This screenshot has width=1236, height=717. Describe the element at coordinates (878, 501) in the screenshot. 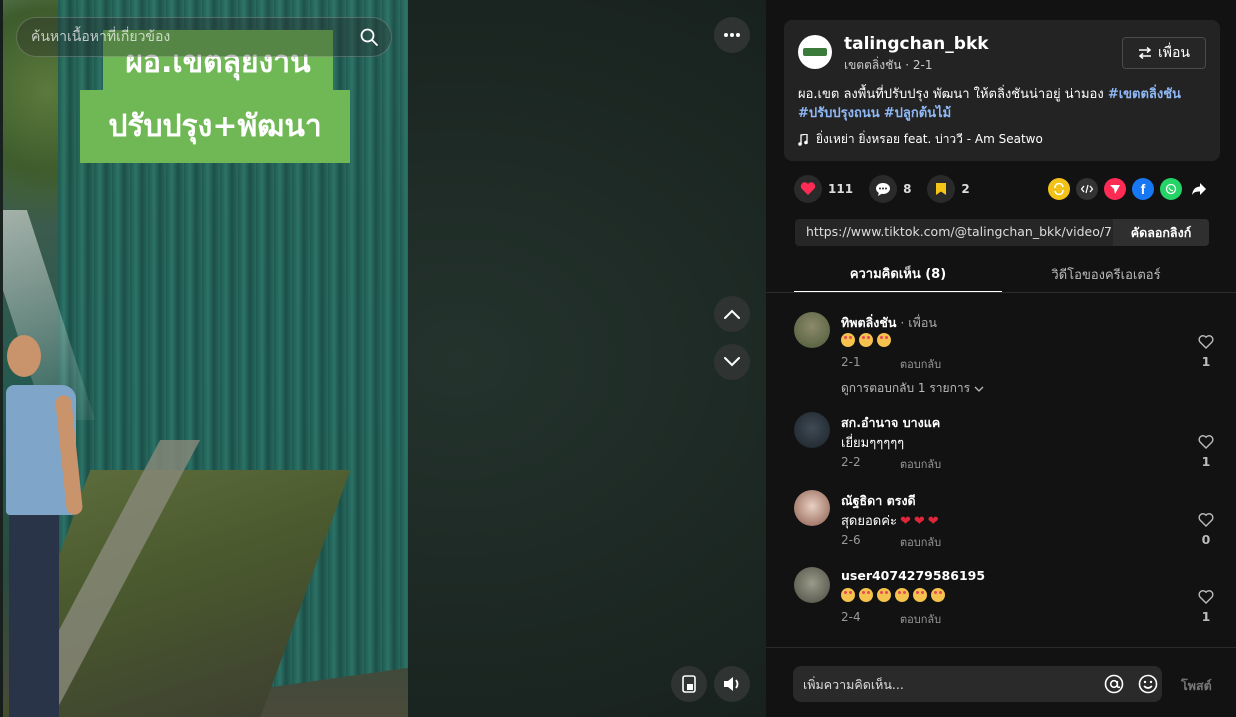

I see `comment-author: ณัฐธิดา ตรงดี` at that location.